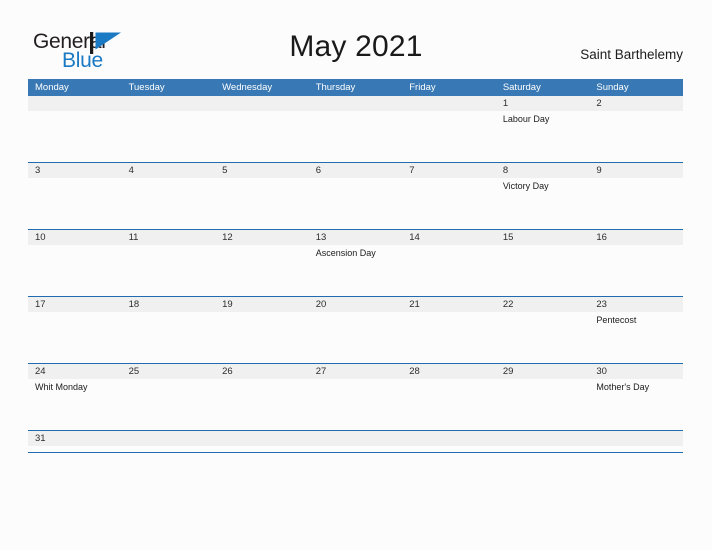 This screenshot has width=712, height=550. Describe the element at coordinates (262, 196) in the screenshot. I see `calendar-day-cell: 5` at that location.